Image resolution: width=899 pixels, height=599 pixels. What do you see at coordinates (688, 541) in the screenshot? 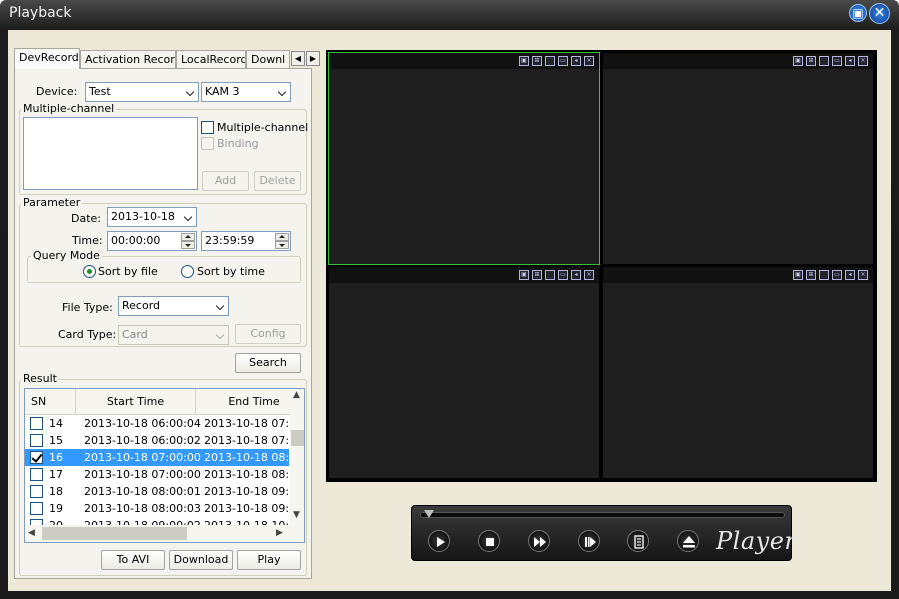
I see `eject-icon` at bounding box center [688, 541].